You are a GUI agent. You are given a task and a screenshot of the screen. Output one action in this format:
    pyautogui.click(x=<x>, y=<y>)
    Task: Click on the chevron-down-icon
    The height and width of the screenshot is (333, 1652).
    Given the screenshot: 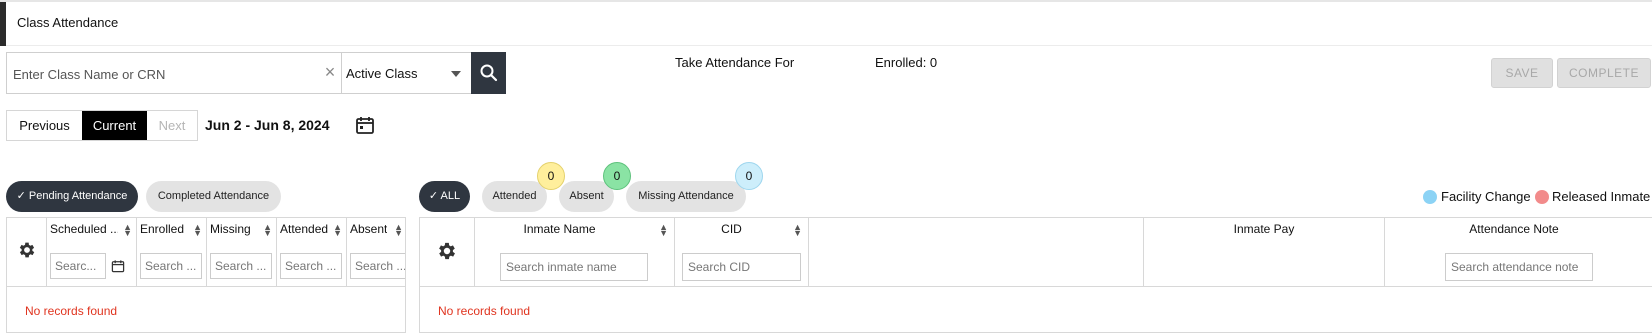 What is the action you would take?
    pyautogui.click(x=456, y=74)
    